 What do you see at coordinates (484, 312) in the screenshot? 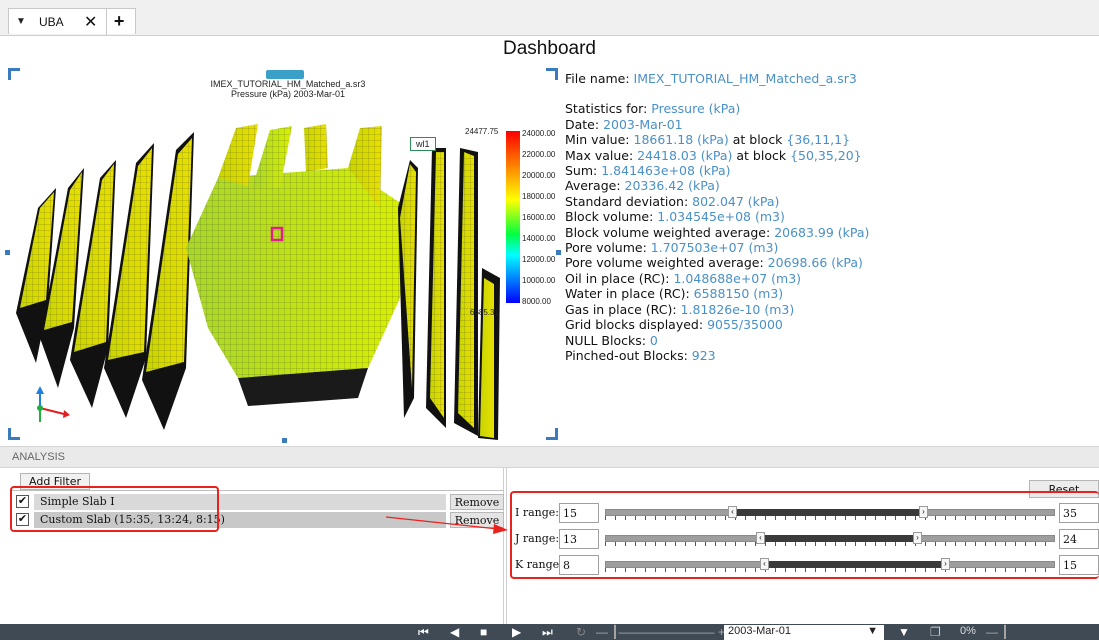
I see `colorbar-min-label: 6685.31` at bounding box center [484, 312].